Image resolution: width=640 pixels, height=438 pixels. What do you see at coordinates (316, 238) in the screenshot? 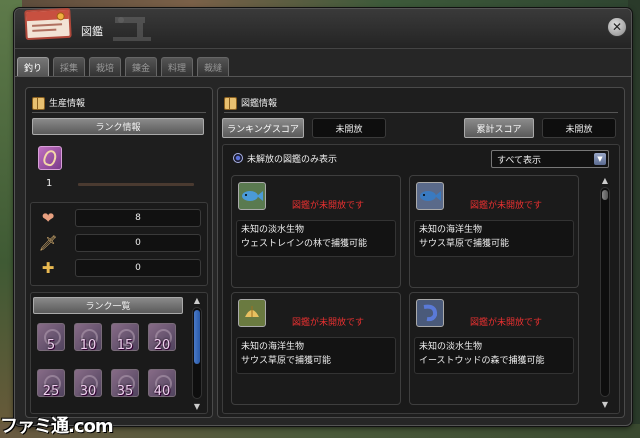
I see `entry-description: 未知の淡水生物 ウェストレインの林で捕獲可能` at bounding box center [316, 238].